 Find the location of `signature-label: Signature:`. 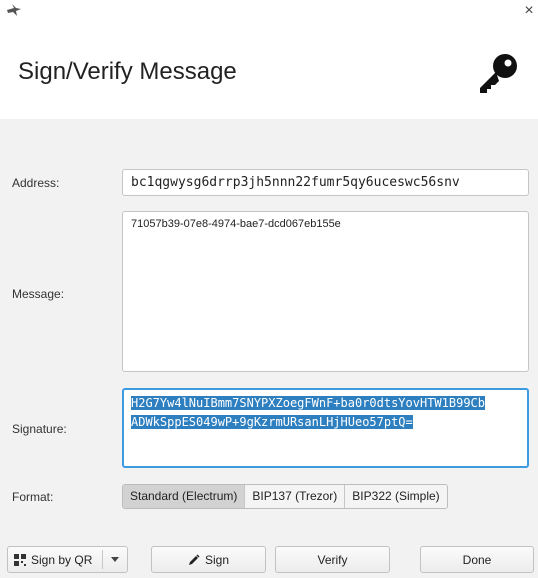

signature-label: Signature: is located at coordinates (39, 429).